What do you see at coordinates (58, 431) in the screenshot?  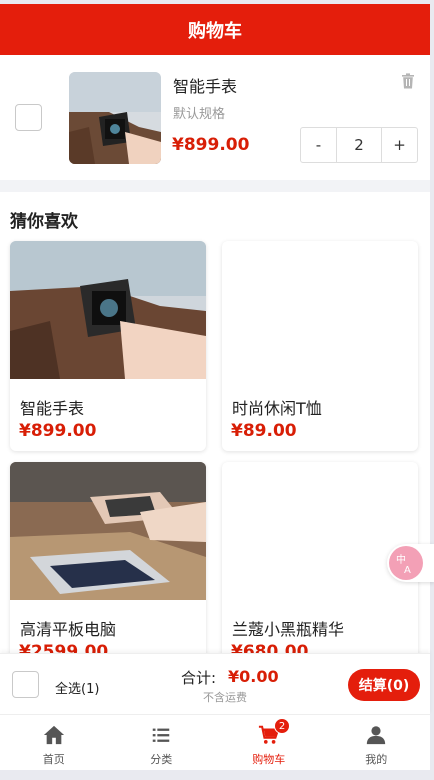 I see `product-price: ¥899.00` at bounding box center [58, 431].